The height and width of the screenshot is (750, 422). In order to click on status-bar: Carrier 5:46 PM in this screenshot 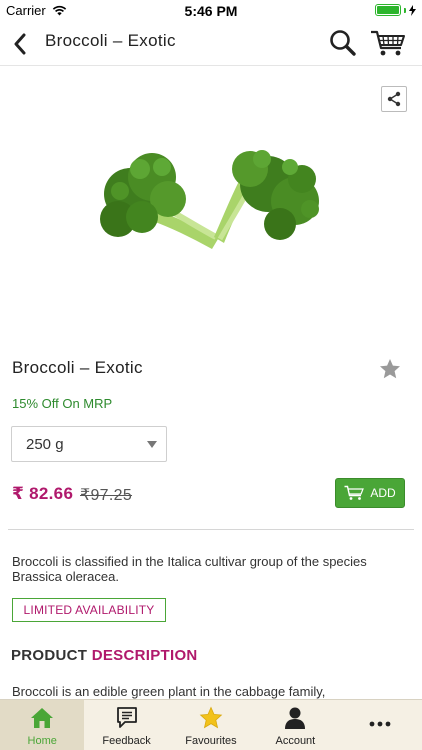, I will do `click(211, 11)`.